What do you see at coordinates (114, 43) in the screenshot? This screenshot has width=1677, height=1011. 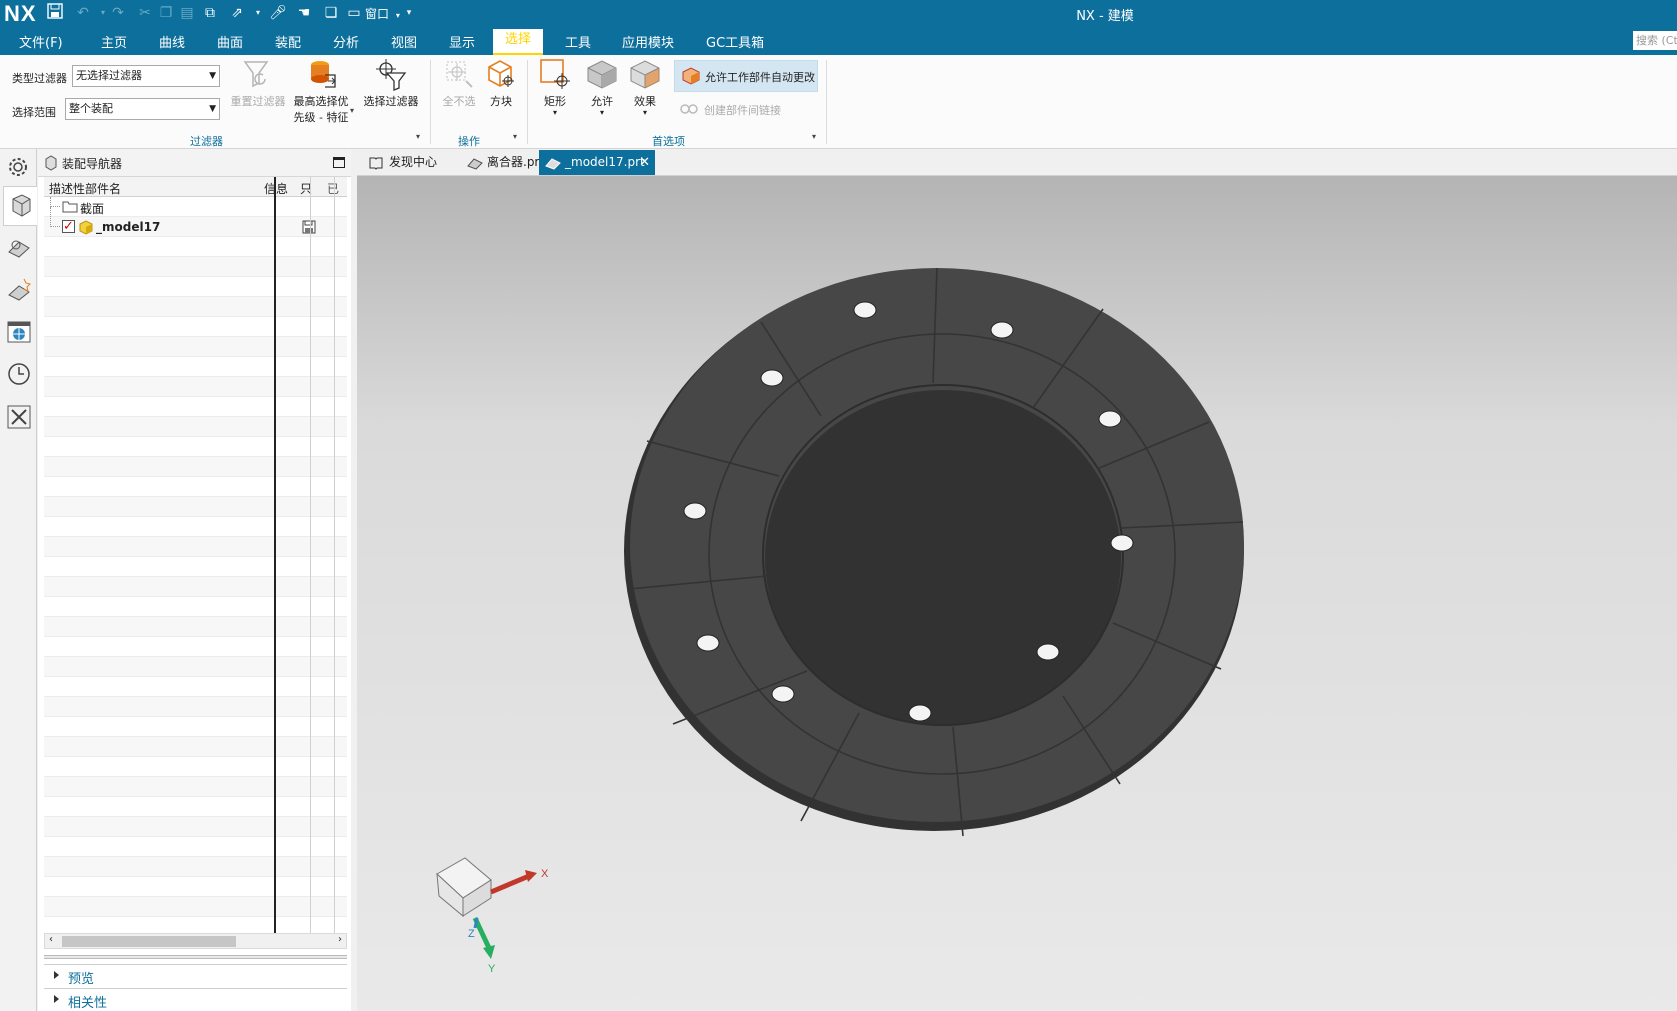 I see `menu-home: 主页` at bounding box center [114, 43].